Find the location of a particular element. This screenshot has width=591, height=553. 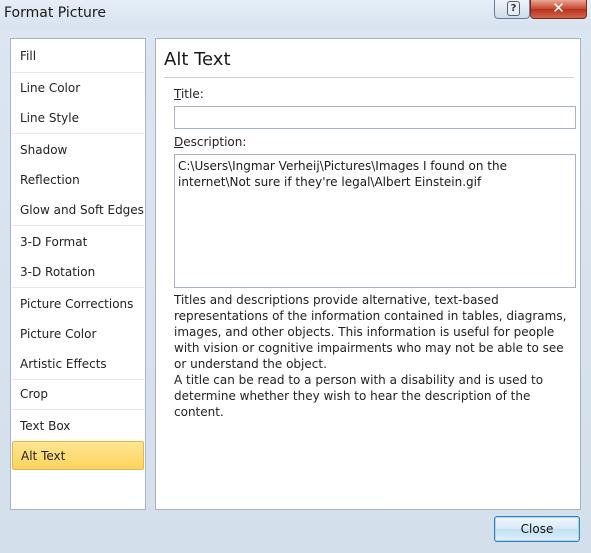

window-close-button: ✕ is located at coordinates (558, 9).